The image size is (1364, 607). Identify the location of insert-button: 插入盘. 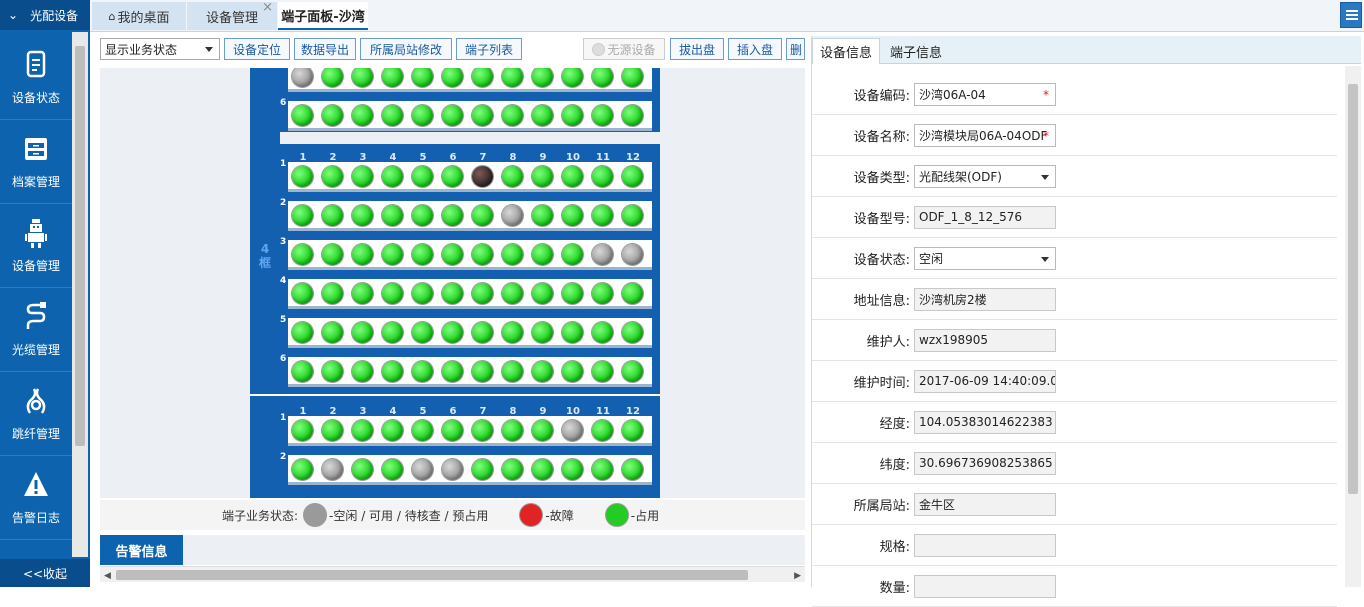
(755, 49).